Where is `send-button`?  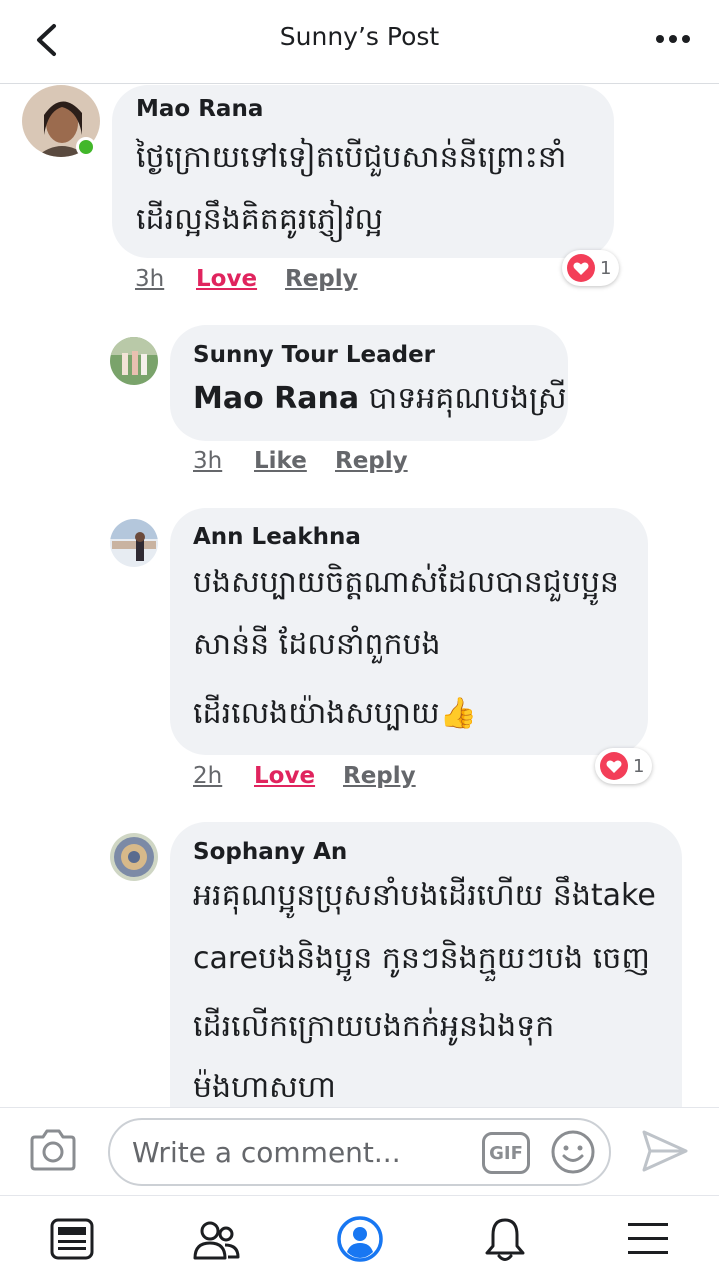
send-button is located at coordinates (665, 1151).